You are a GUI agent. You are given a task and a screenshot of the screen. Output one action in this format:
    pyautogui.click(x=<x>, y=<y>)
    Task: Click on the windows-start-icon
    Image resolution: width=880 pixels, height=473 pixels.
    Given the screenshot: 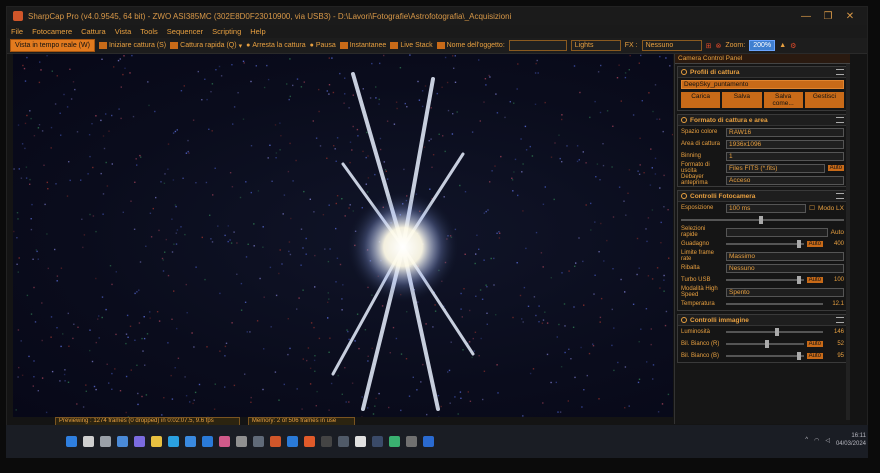 What is the action you would take?
    pyautogui.click(x=71, y=441)
    